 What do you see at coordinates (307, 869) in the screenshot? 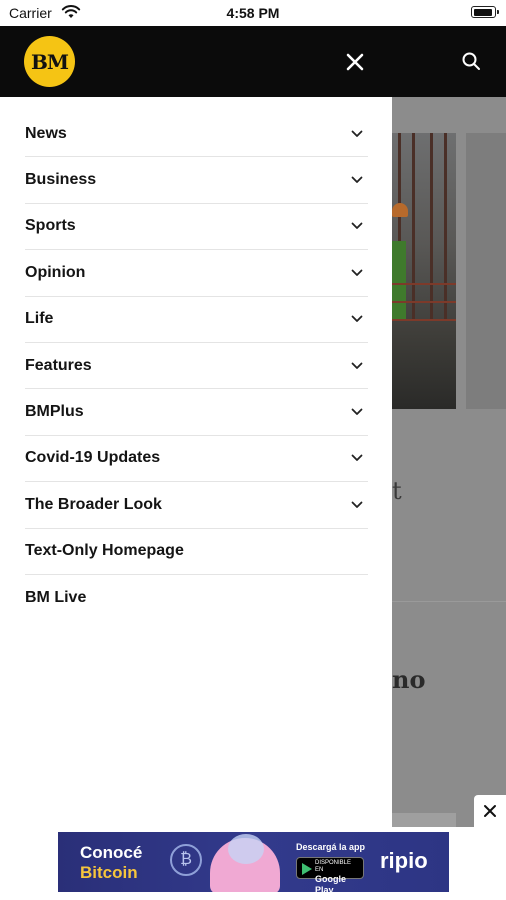
I see `google-play-icon` at bounding box center [307, 869].